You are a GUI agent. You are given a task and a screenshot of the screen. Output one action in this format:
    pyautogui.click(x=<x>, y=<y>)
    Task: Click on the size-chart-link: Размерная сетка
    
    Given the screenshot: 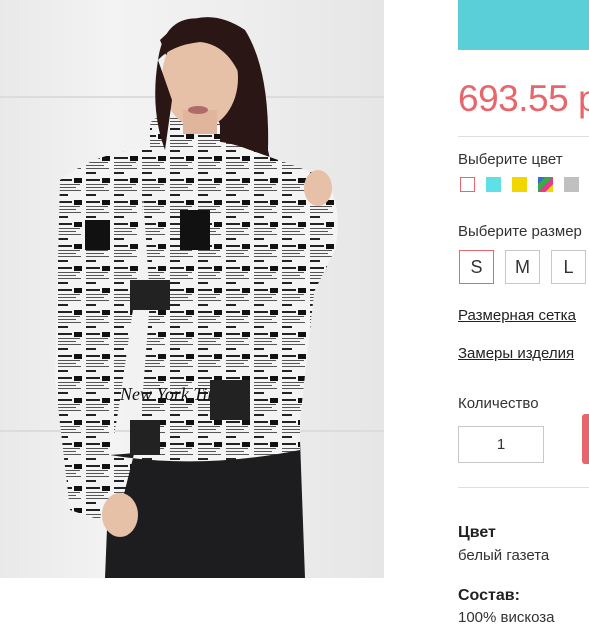 What is the action you would take?
    pyautogui.click(x=517, y=315)
    